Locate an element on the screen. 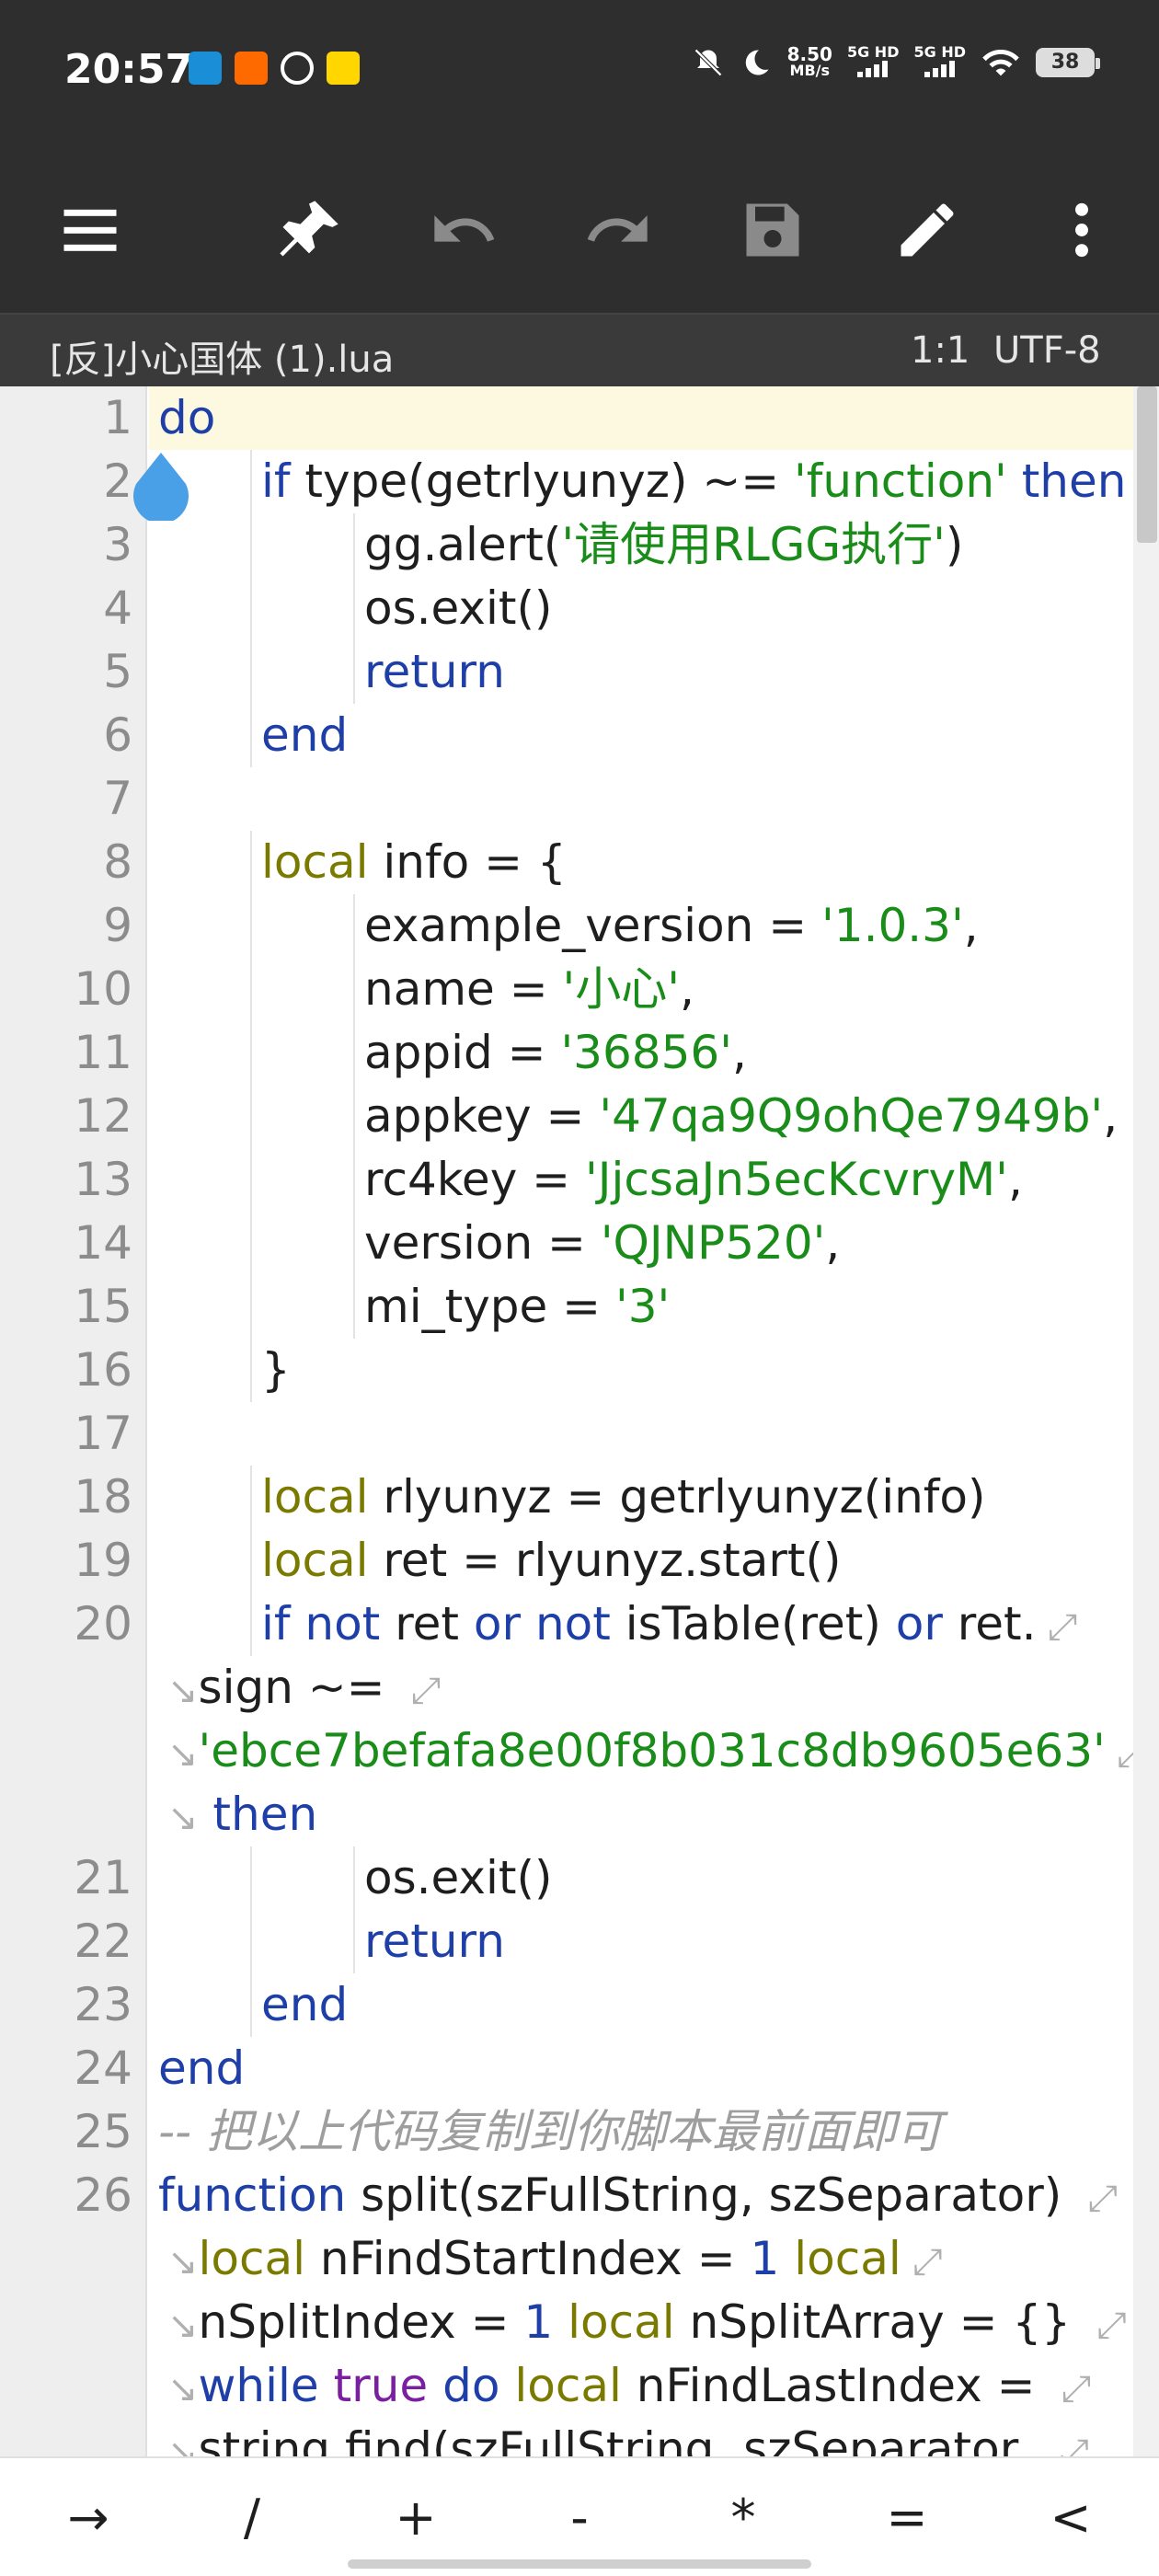 The height and width of the screenshot is (2576, 1159). code-token: nSplitArray = {} is located at coordinates (879, 2322).